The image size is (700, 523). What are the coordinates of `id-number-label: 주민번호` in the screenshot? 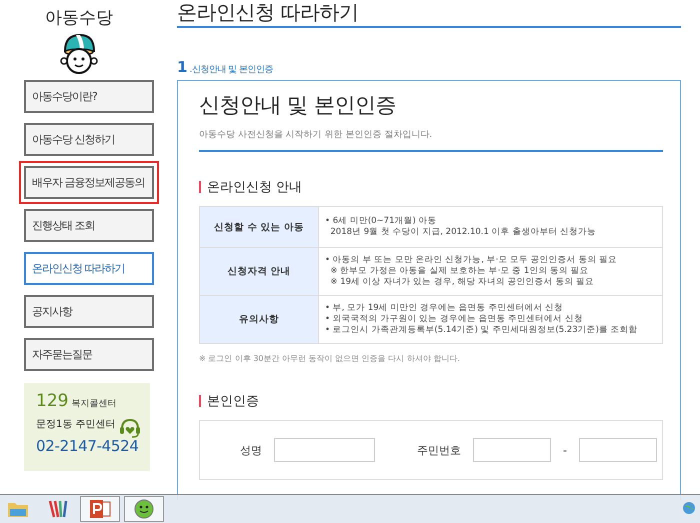 It's located at (439, 450).